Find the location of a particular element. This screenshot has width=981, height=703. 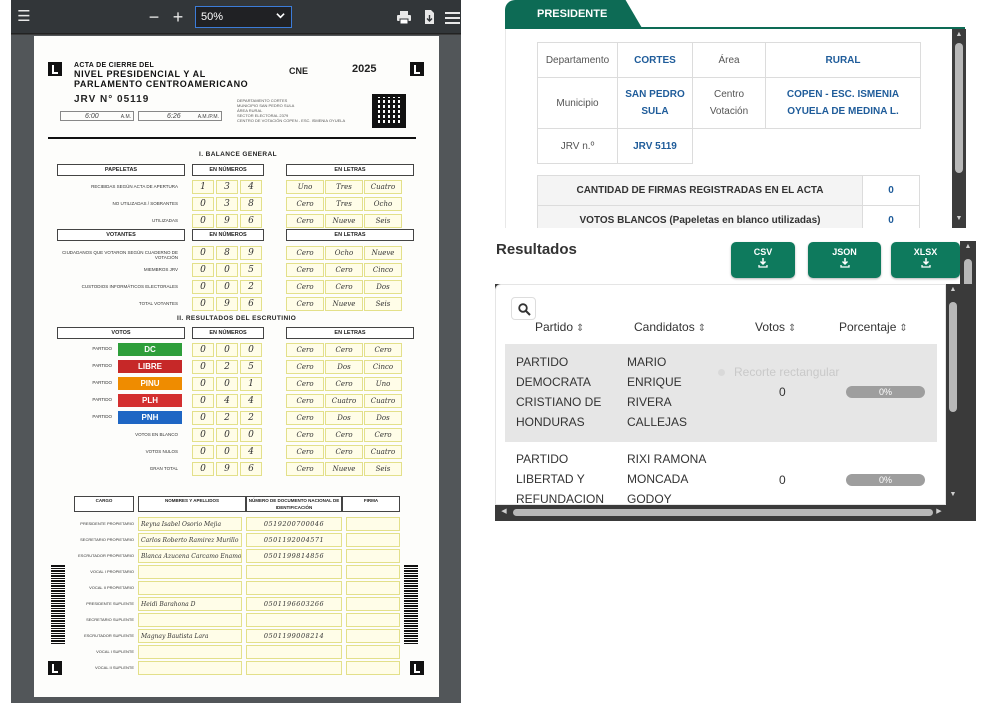

column-porcentaje: Porcentaje ⇕ is located at coordinates (873, 327).